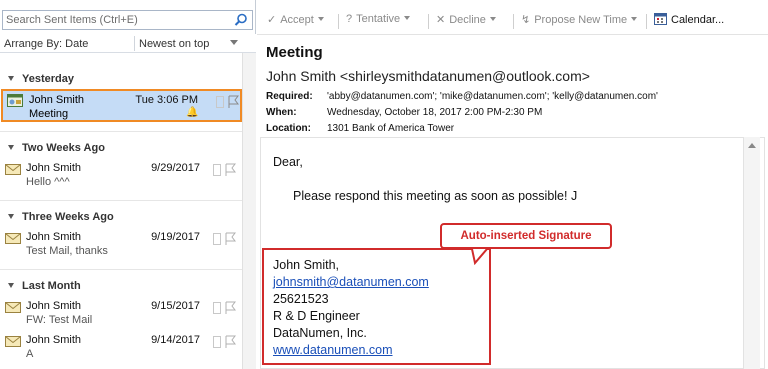 This screenshot has height=369, width=768. What do you see at coordinates (174, 44) in the screenshot?
I see `sort-order-button: Newest on top` at bounding box center [174, 44].